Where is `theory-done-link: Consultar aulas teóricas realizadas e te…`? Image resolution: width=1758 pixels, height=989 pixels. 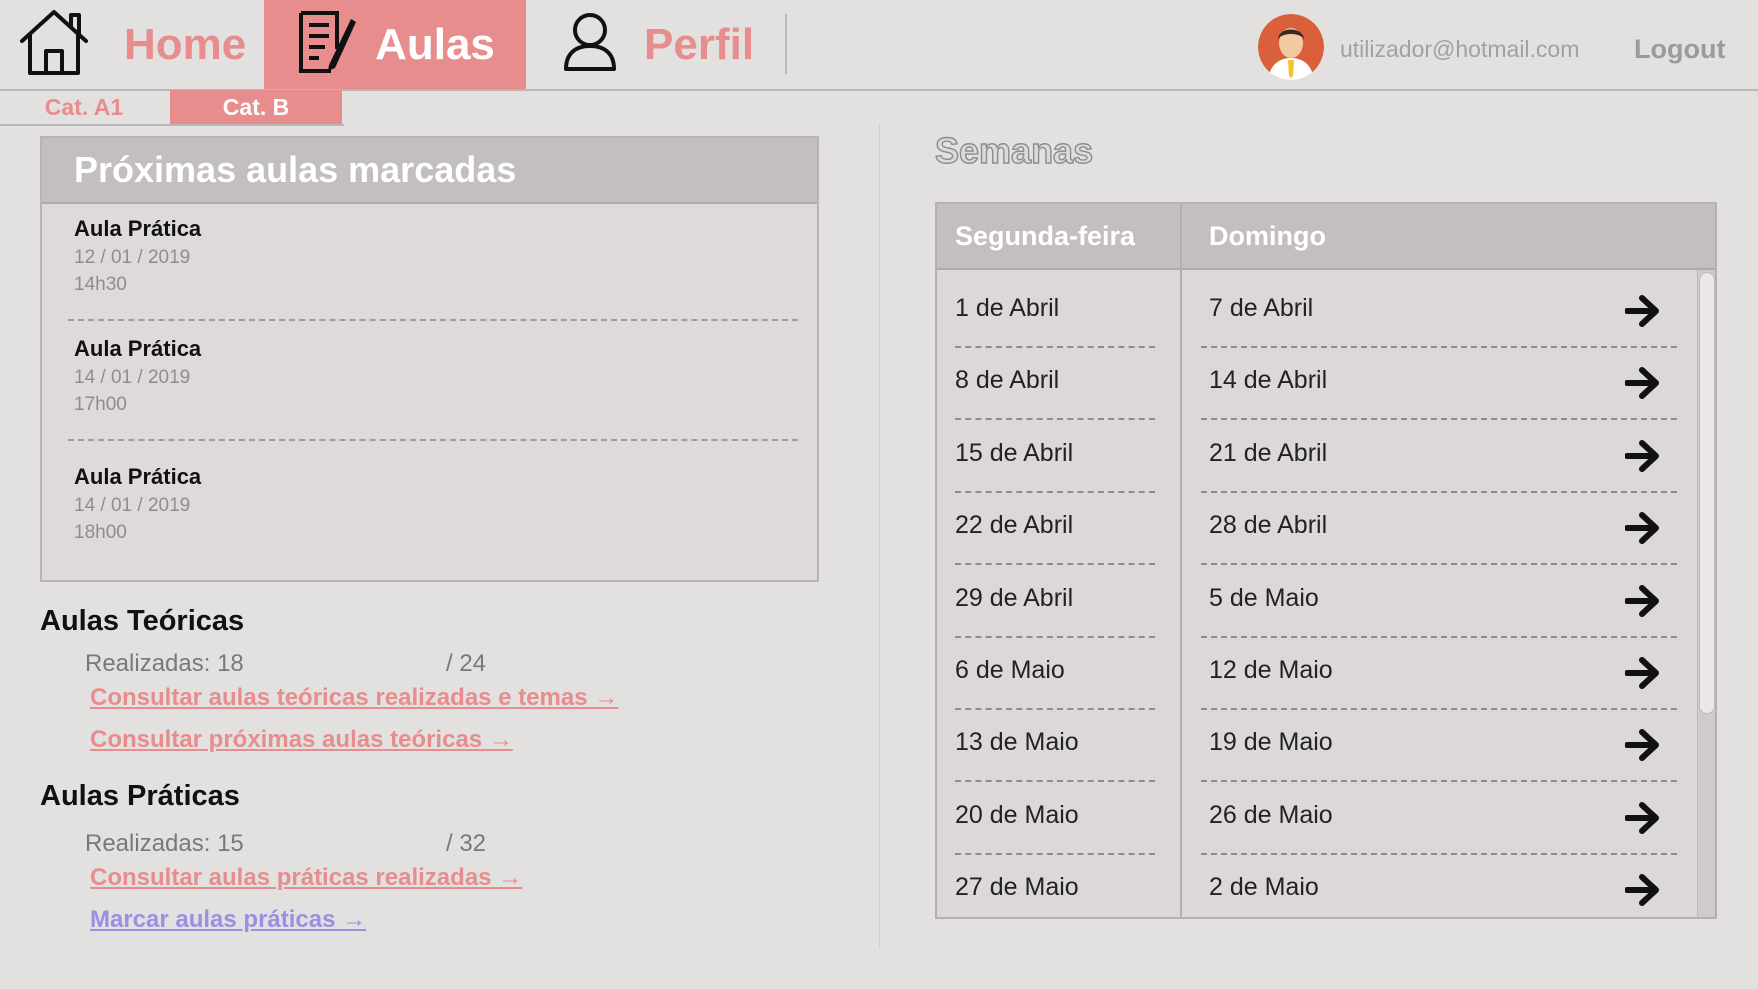
theory-done-link: Consultar aulas teóricas realizadas e te… is located at coordinates (354, 698).